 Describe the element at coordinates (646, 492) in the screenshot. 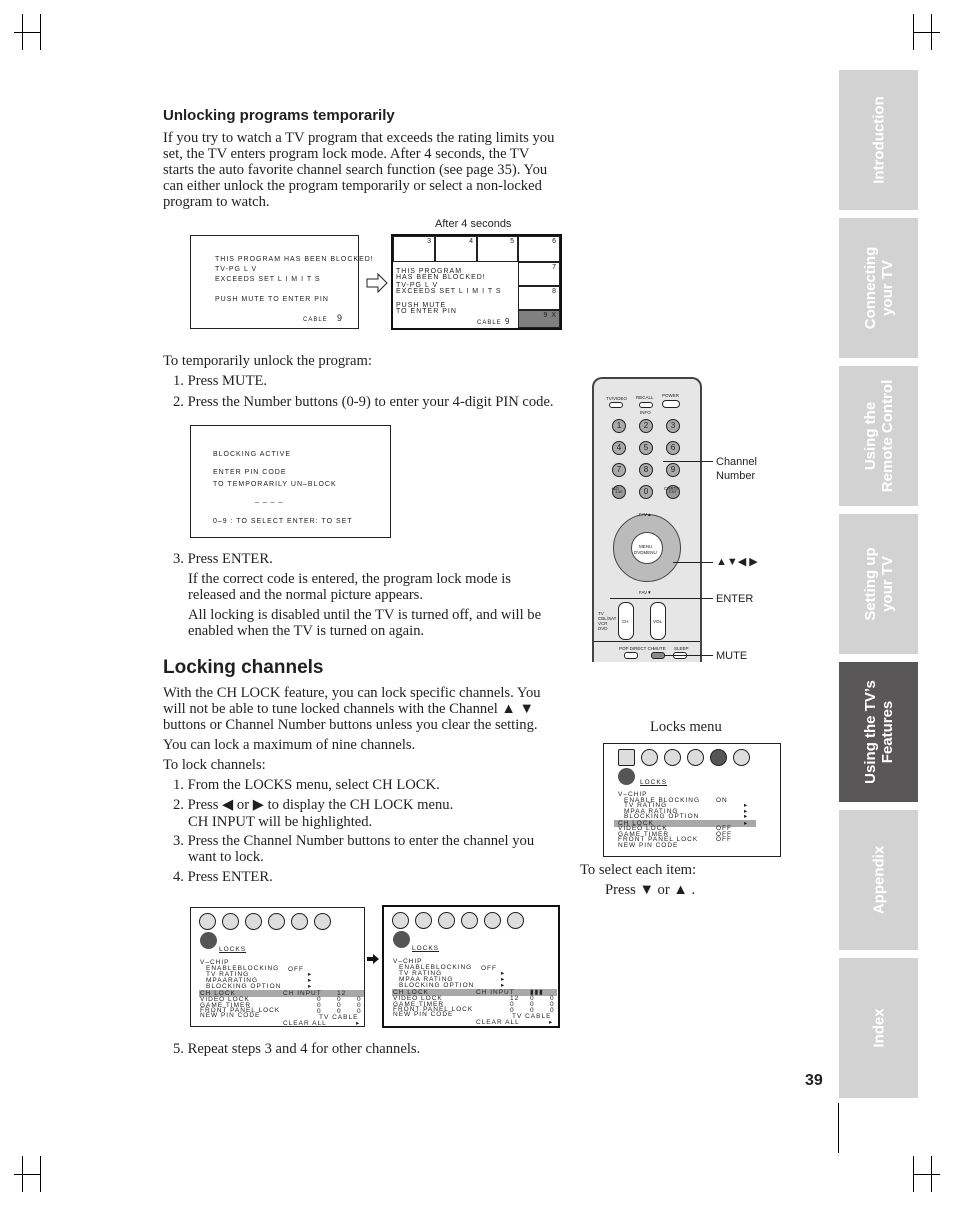

I see `digit-button: 0` at that location.